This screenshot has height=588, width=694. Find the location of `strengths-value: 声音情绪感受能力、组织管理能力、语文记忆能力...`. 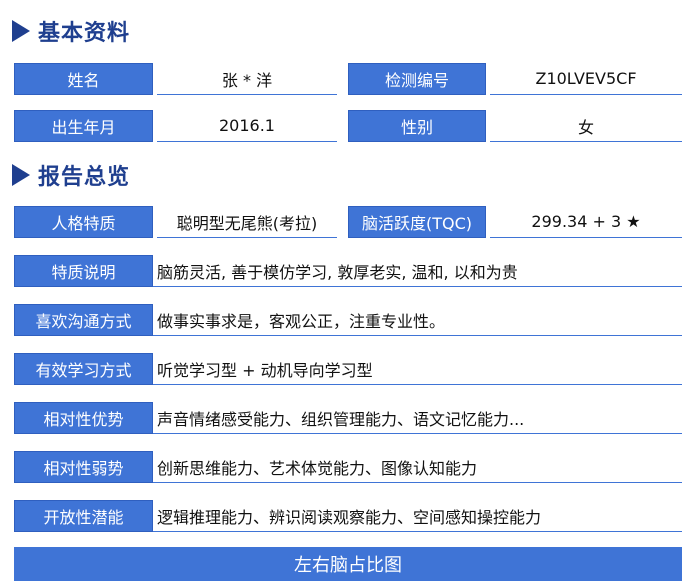

strengths-value: 声音情绪感受能力、组织管理能力、语文记忆能力... is located at coordinates (417, 418).